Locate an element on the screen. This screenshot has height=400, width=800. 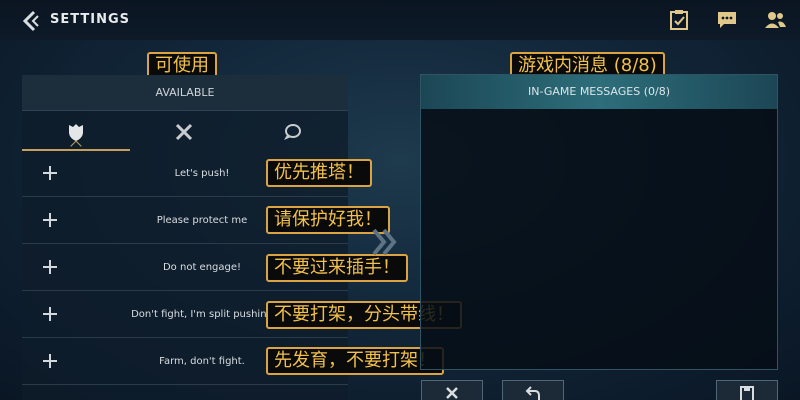
item-annotation: 先发育，不要打架！ is located at coordinates (355, 361).